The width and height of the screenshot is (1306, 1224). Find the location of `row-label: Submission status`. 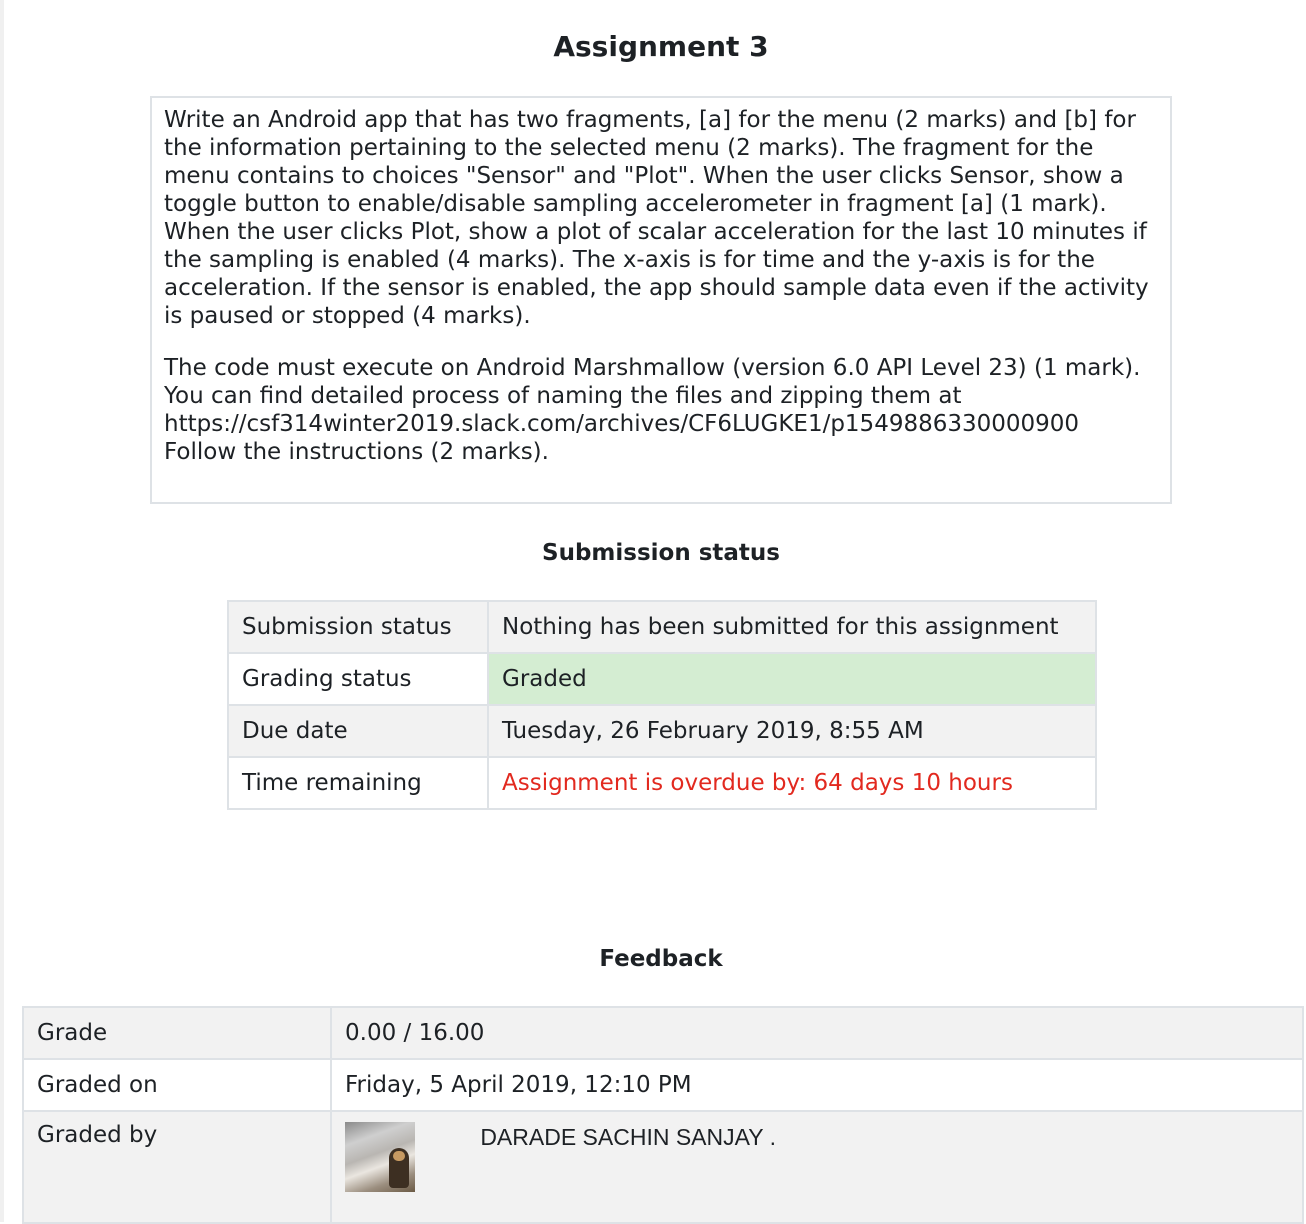

row-label: Submission status is located at coordinates (358, 627).